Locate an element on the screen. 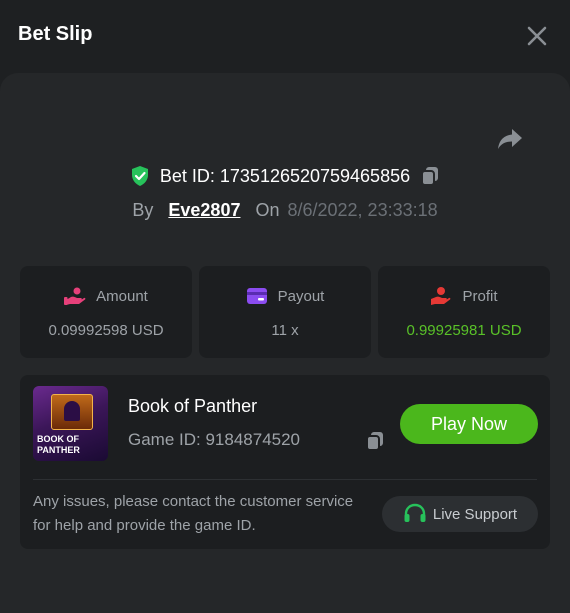  amount-card: Amount 0.09992598 USD is located at coordinates (106, 312).